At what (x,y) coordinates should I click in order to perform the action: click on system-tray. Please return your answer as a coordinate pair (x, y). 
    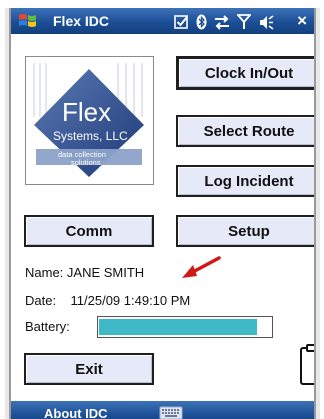
    Looking at the image, I should click on (224, 22).